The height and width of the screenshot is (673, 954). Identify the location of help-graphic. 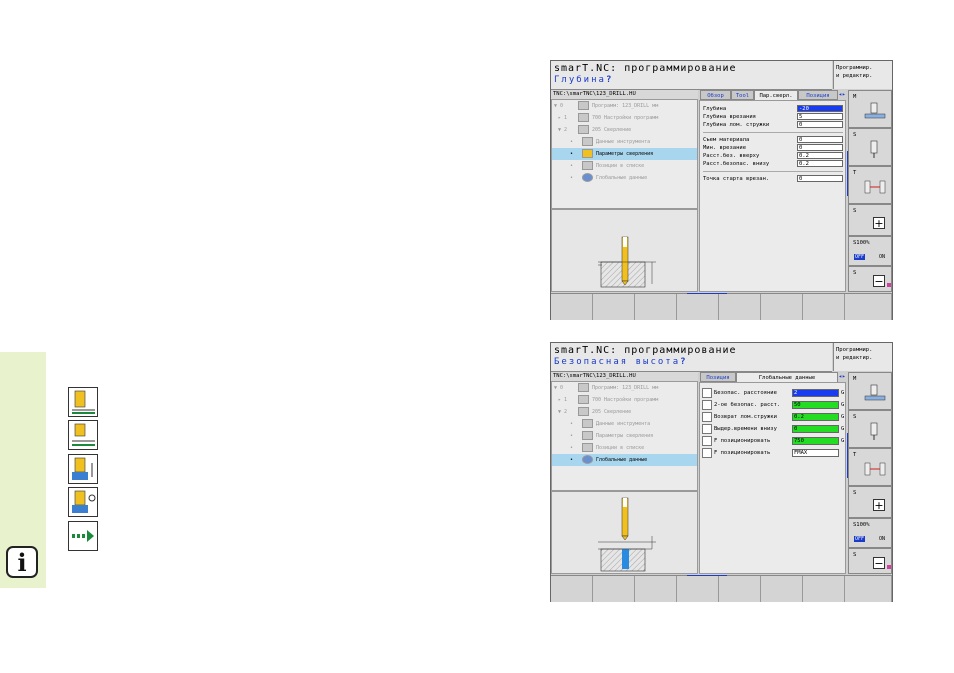
(624, 532).